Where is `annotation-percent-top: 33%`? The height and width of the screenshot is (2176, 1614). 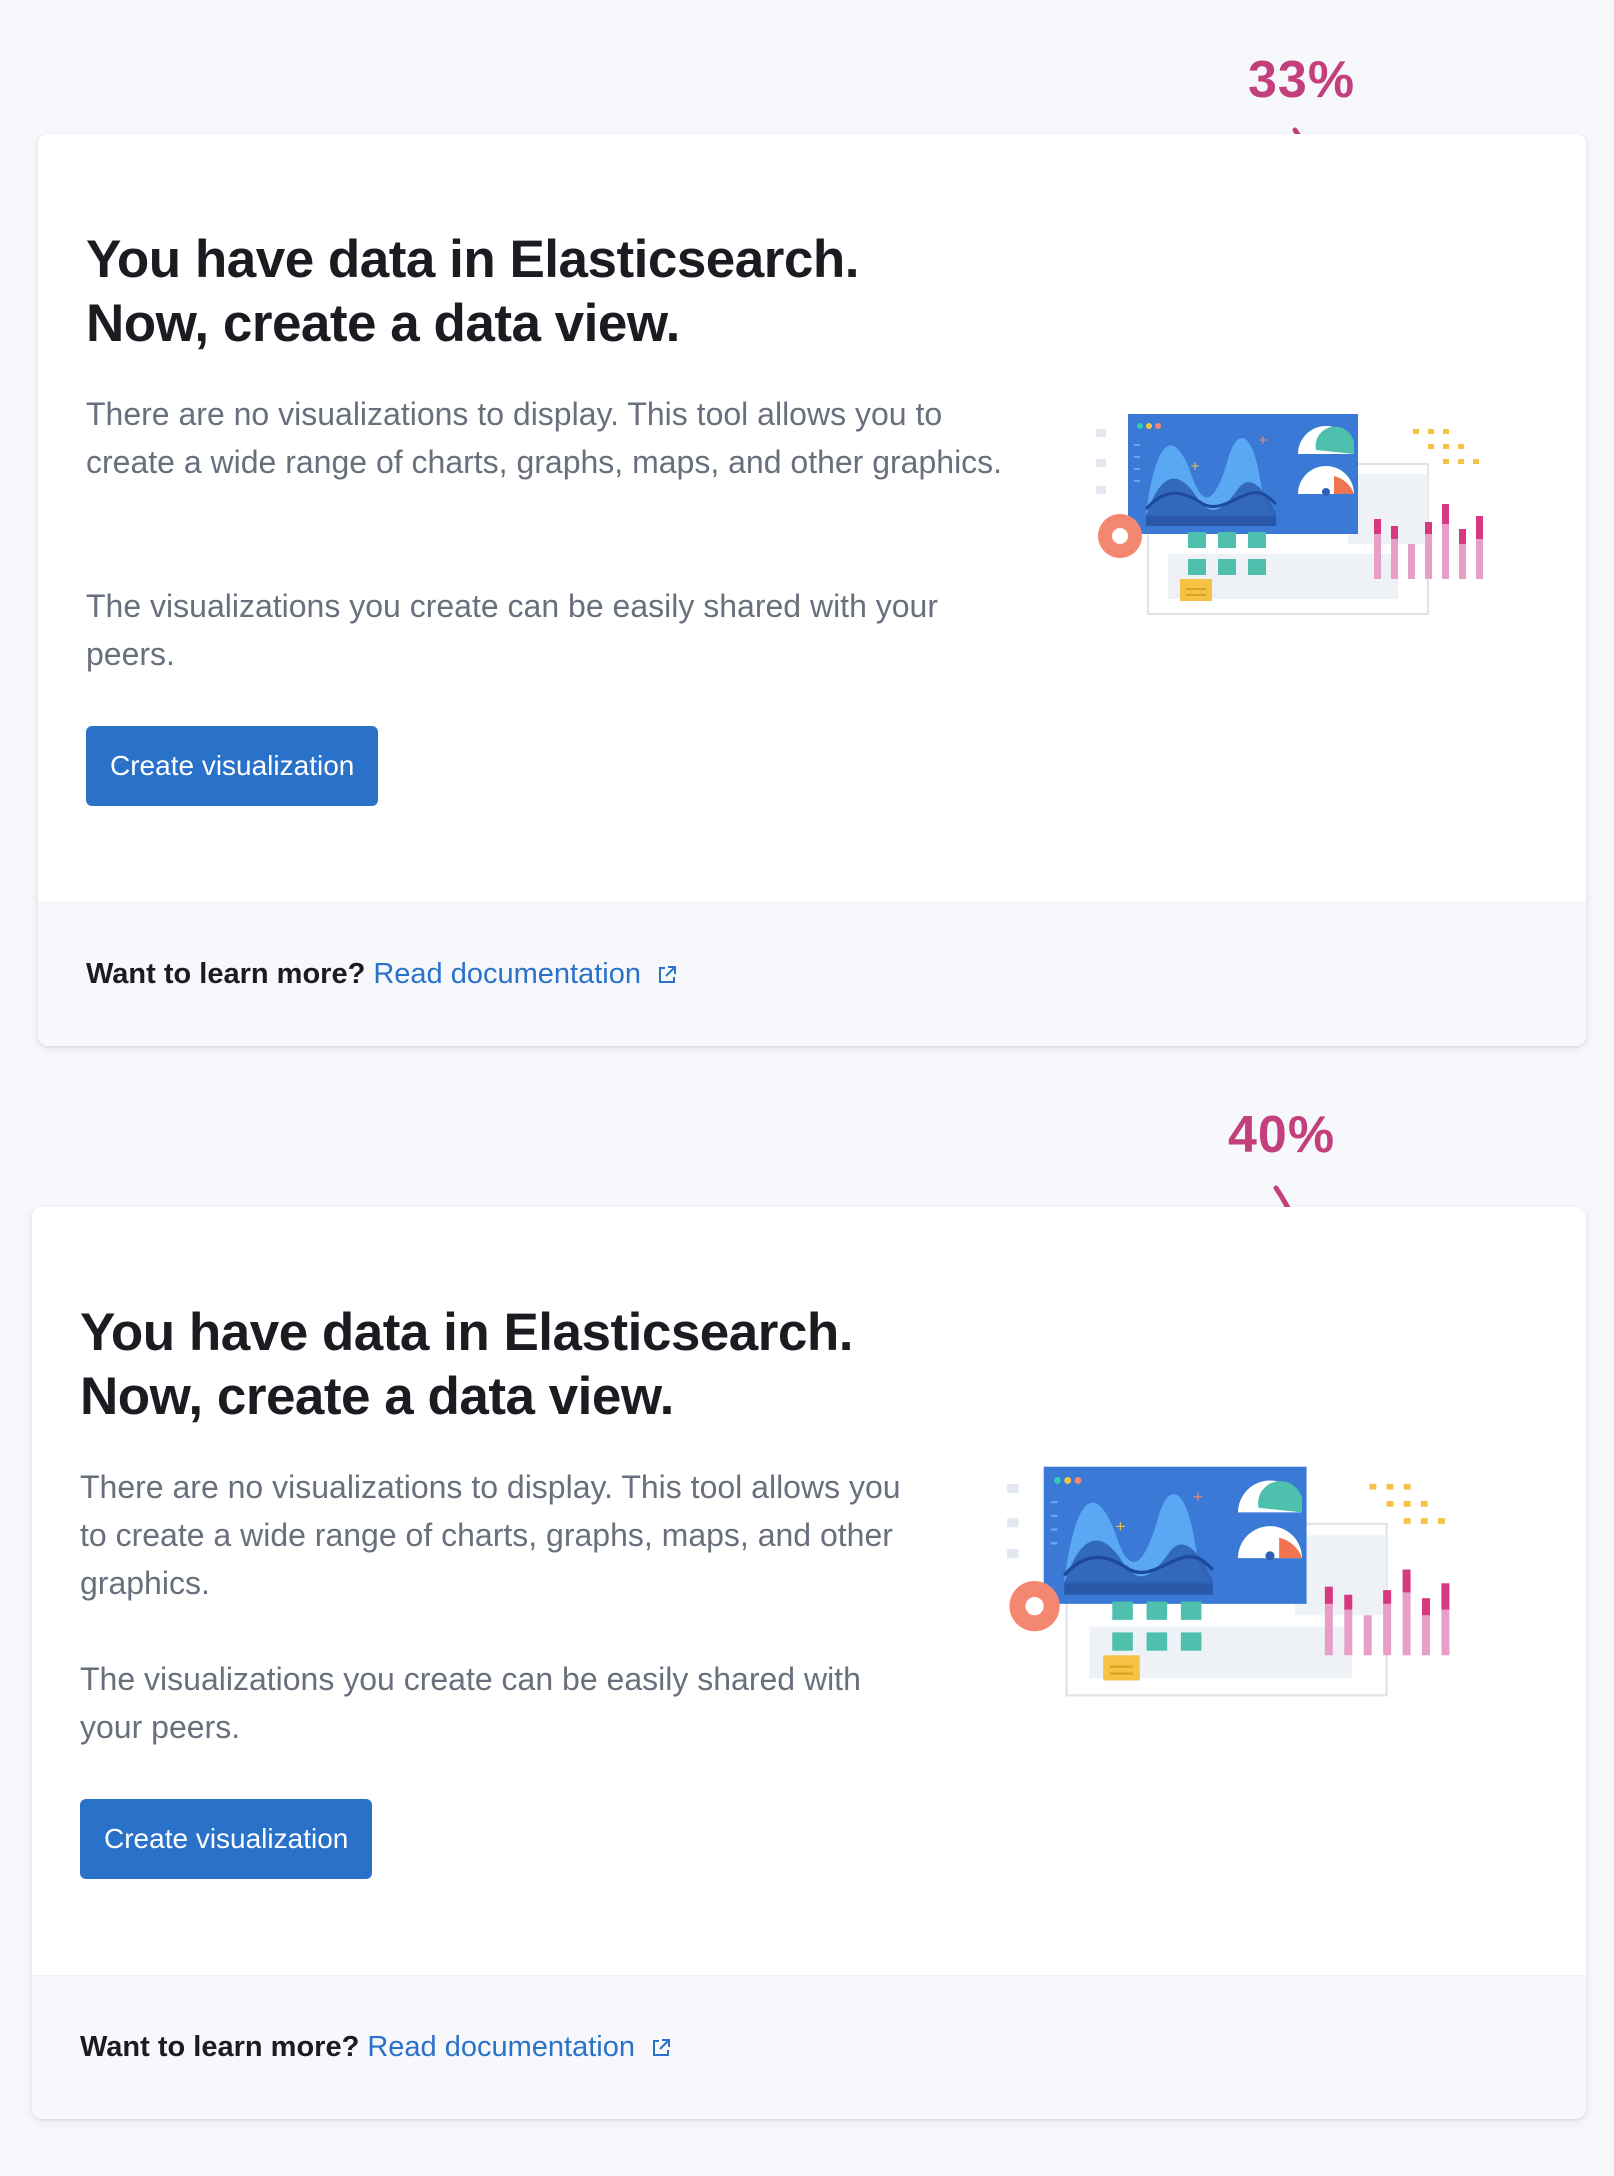
annotation-percent-top: 33% is located at coordinates (1302, 80).